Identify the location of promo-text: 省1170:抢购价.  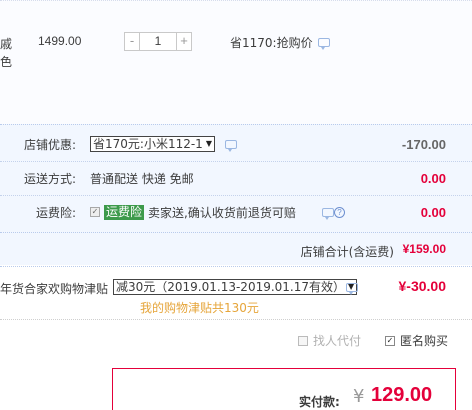
(271, 43).